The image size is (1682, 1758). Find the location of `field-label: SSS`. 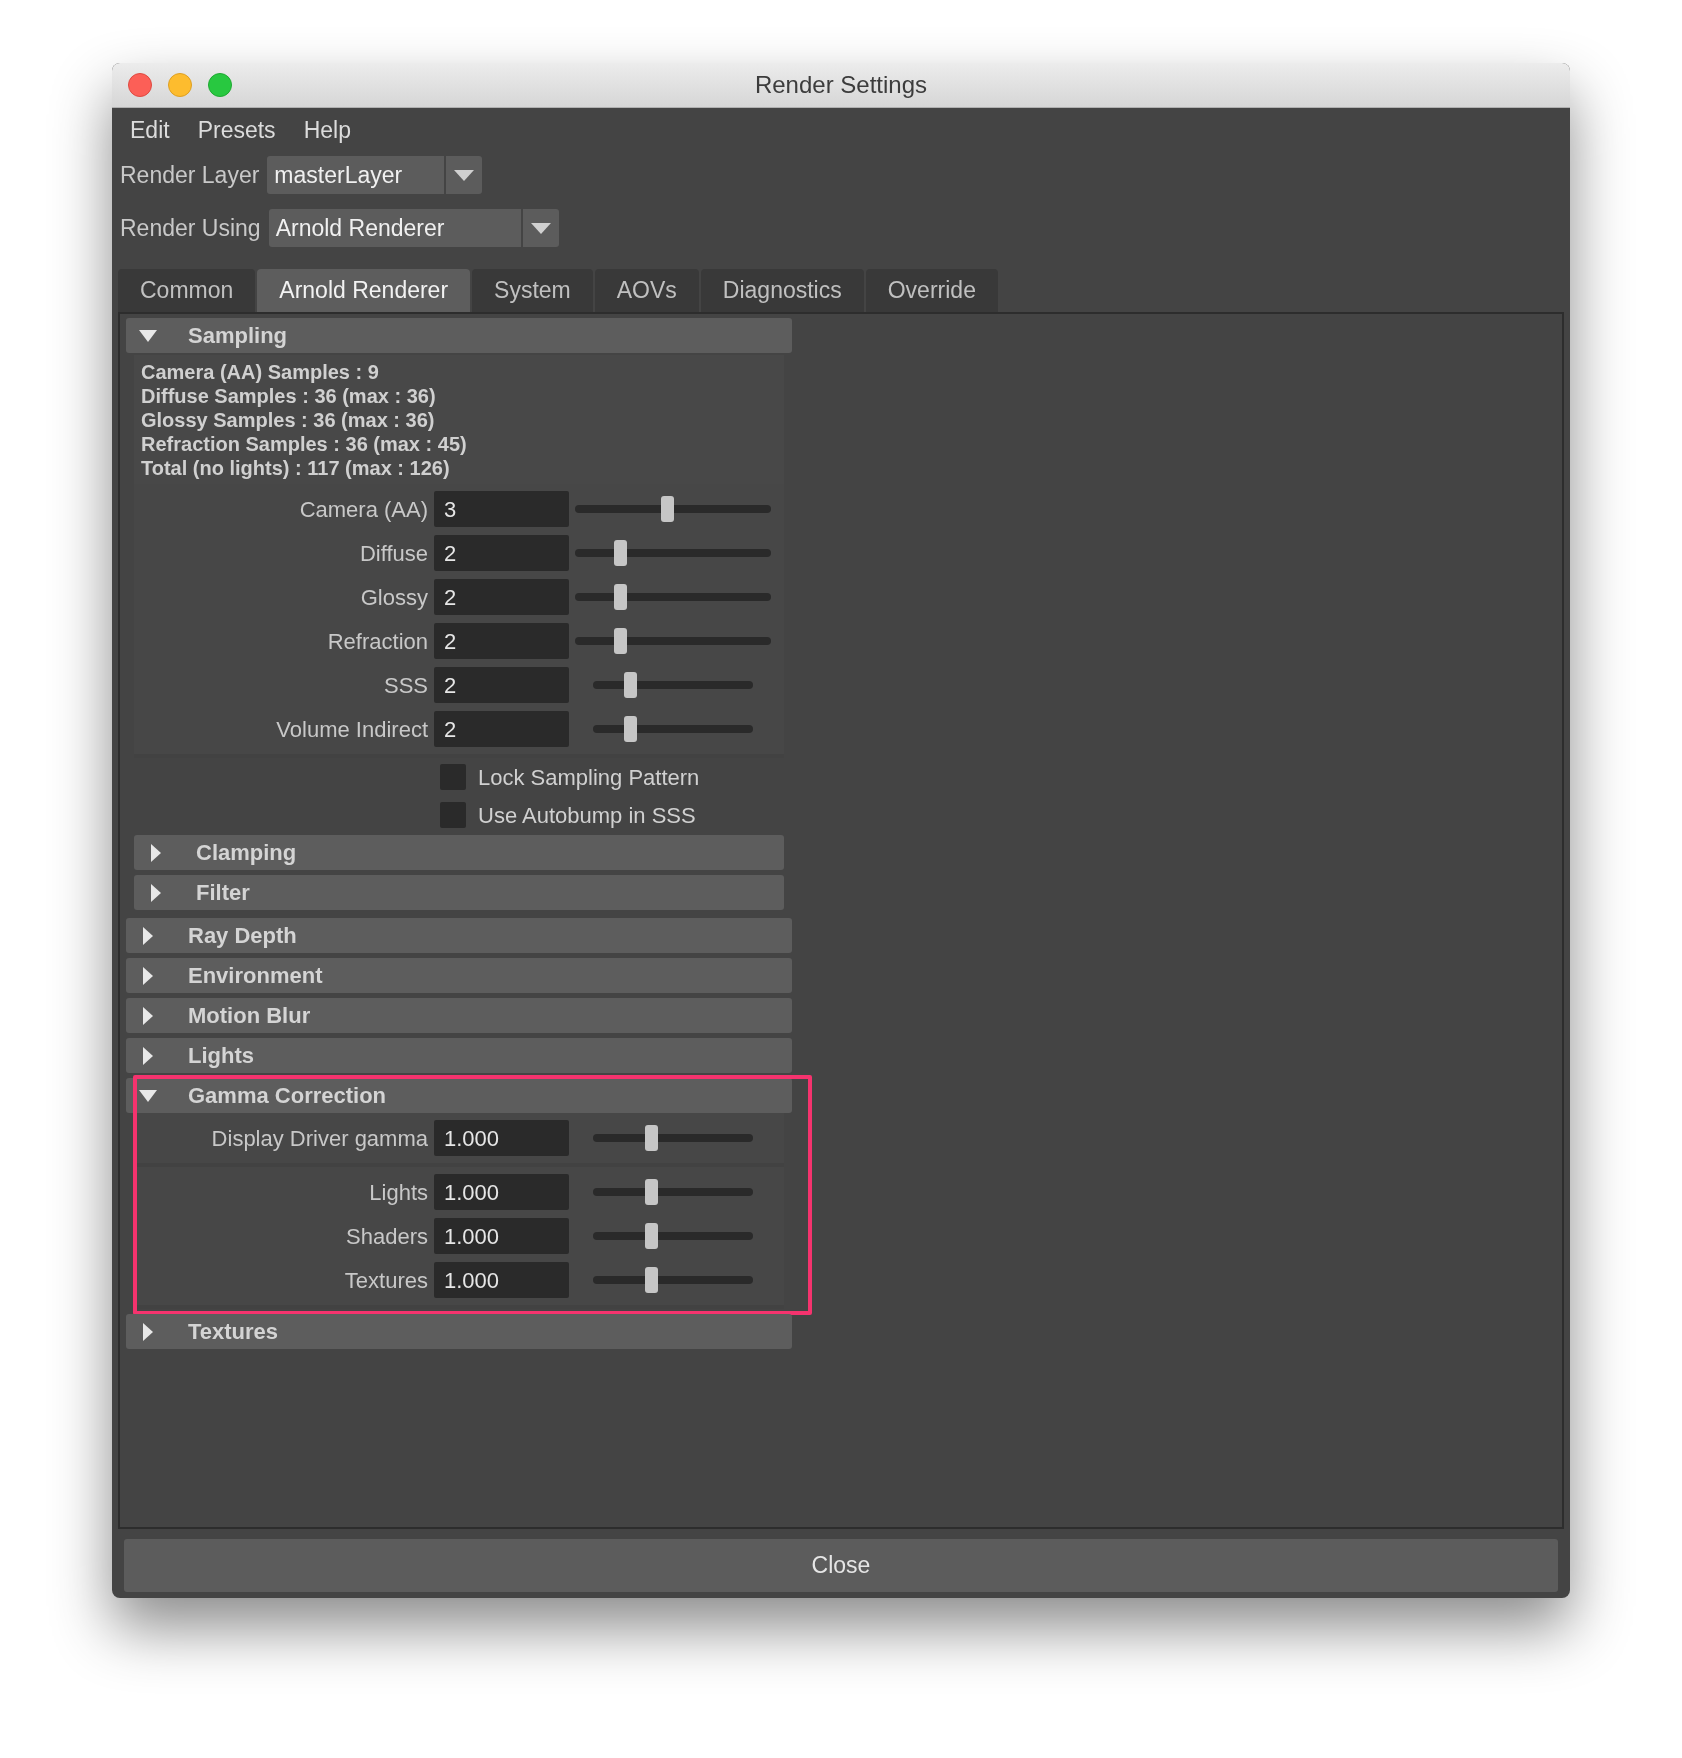

field-label: SSS is located at coordinates (405, 685).